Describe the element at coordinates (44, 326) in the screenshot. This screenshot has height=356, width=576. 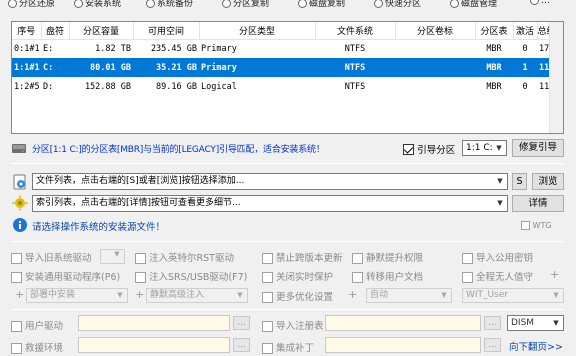
I see `user-driver-label: 用户驱动` at that location.